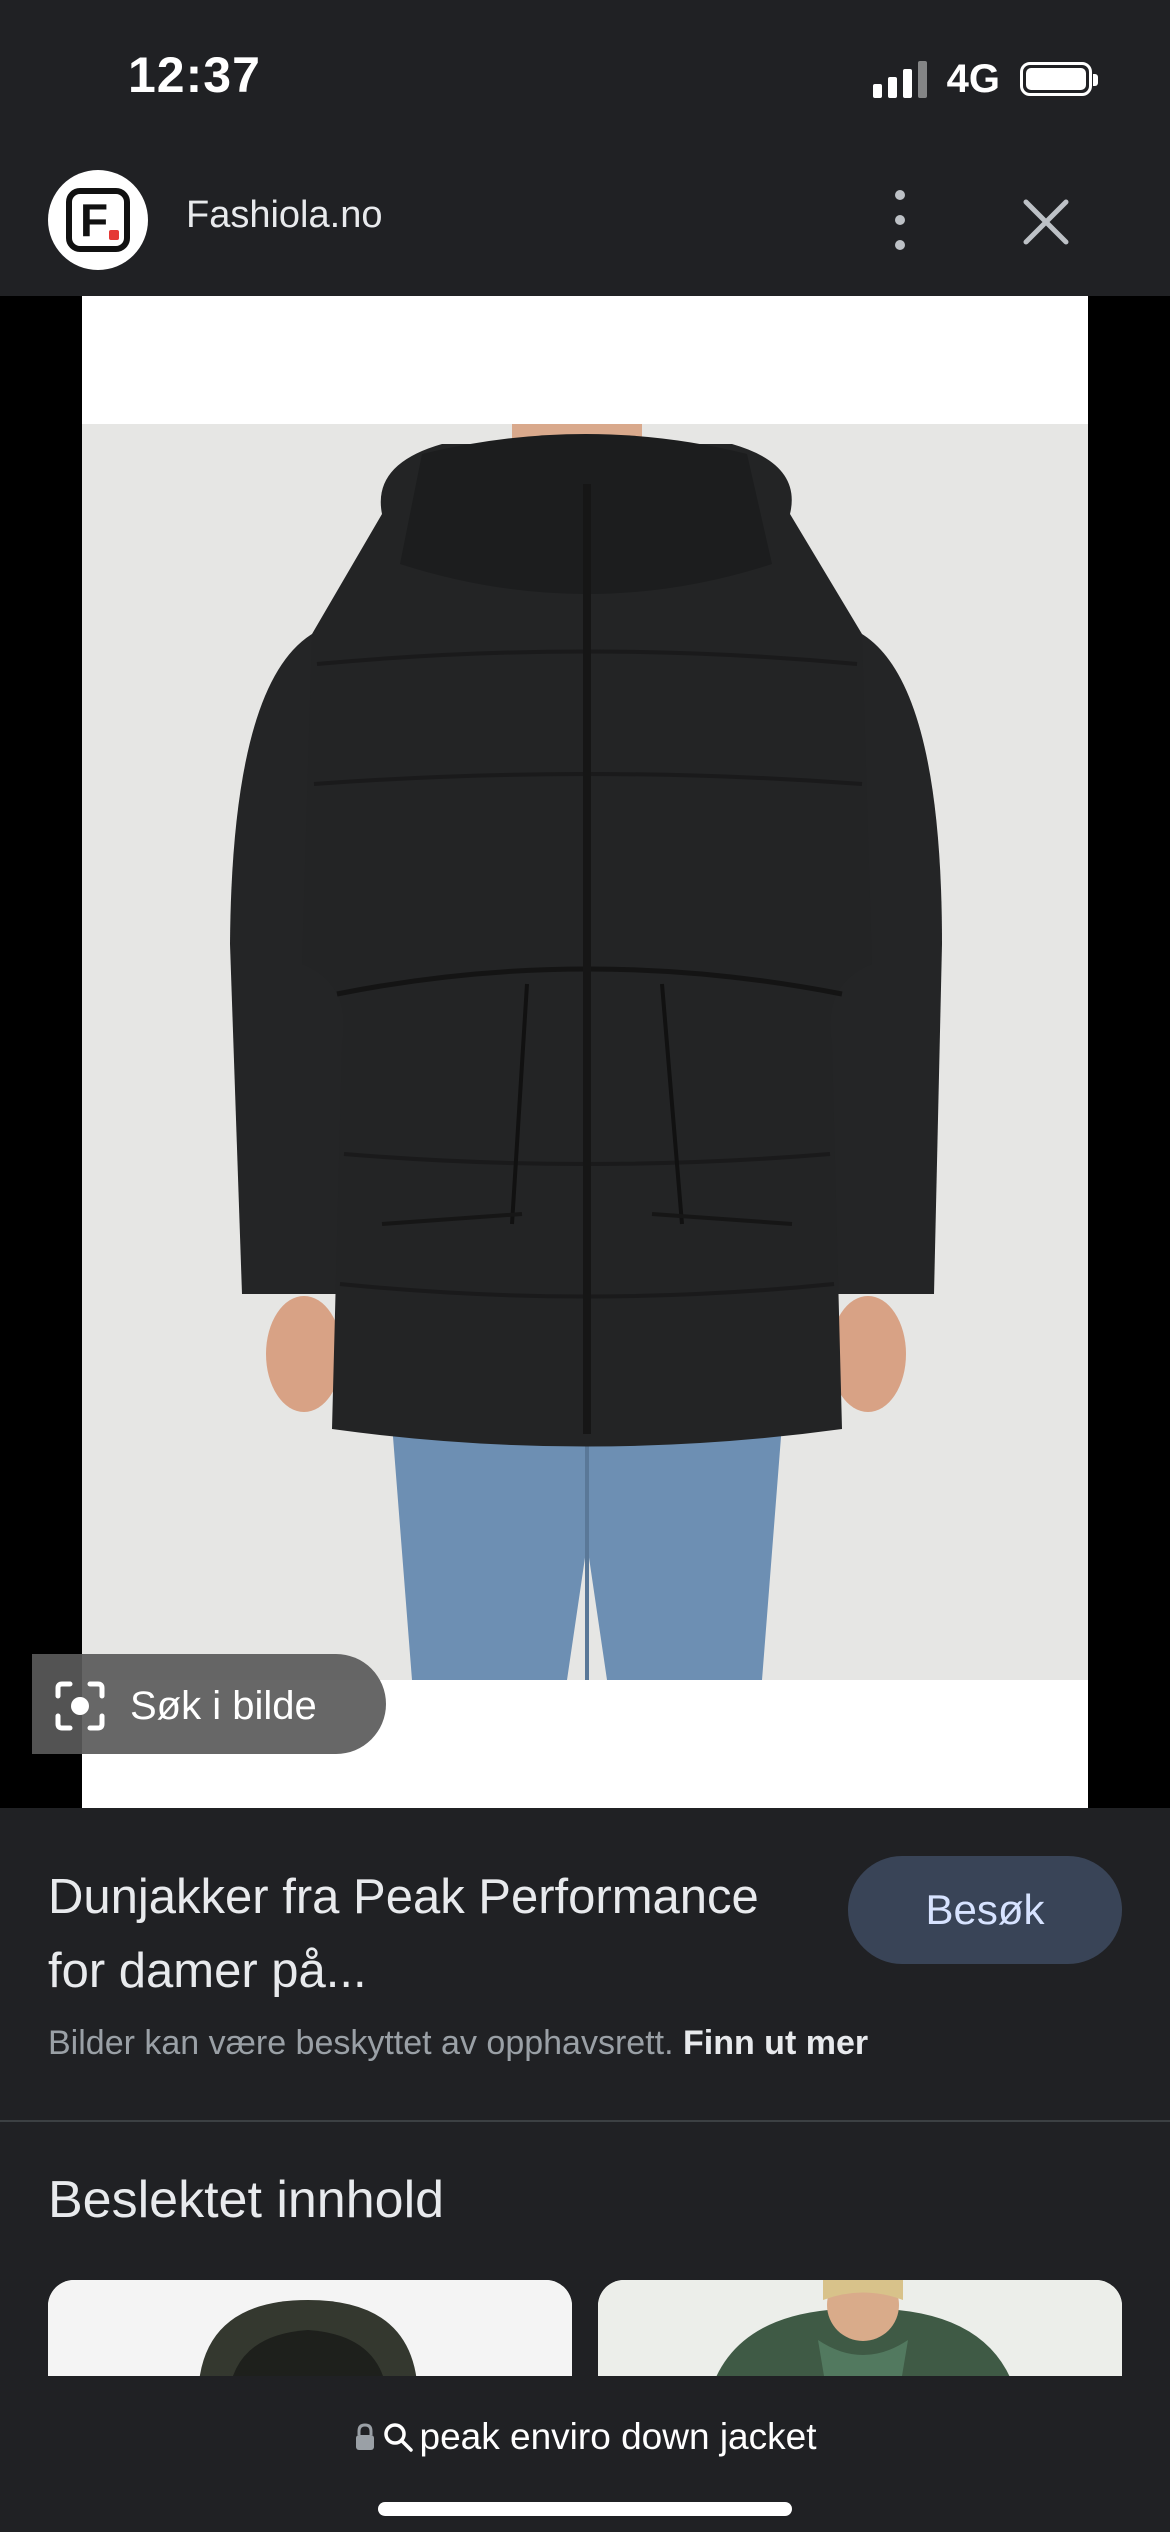  What do you see at coordinates (284, 215) in the screenshot?
I see `site-name: Fashiola.no` at bounding box center [284, 215].